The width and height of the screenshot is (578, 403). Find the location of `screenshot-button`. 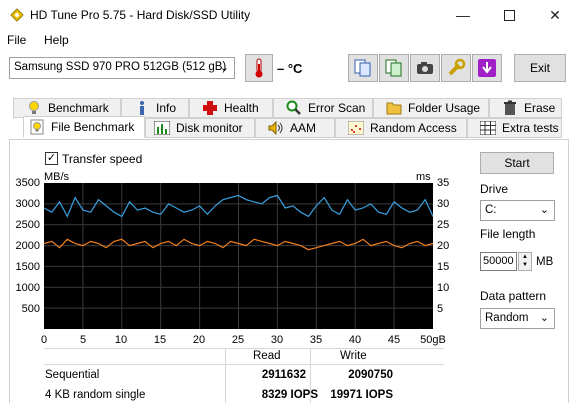

screenshot-button is located at coordinates (425, 68).